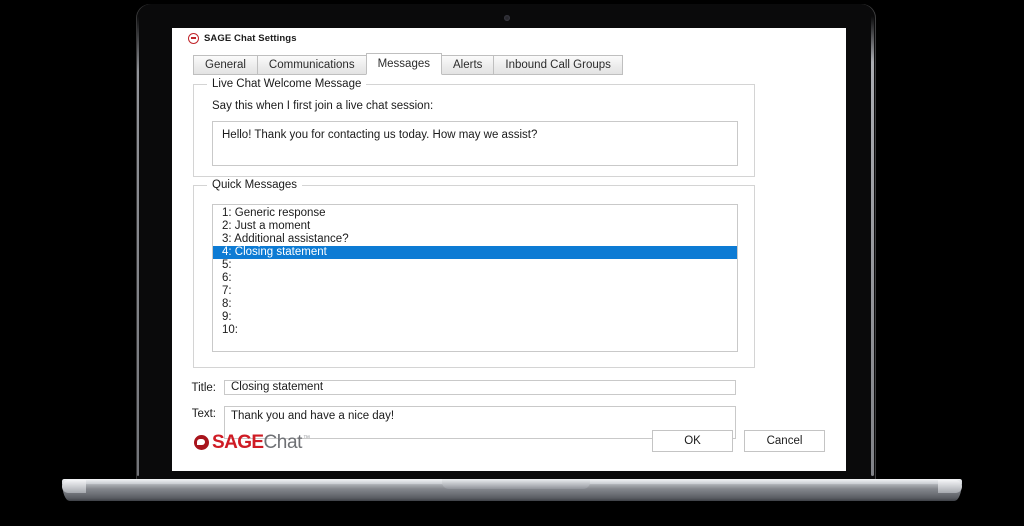 The image size is (1024, 526). Describe the element at coordinates (475, 304) in the screenshot. I see `list-item: 8:` at that location.